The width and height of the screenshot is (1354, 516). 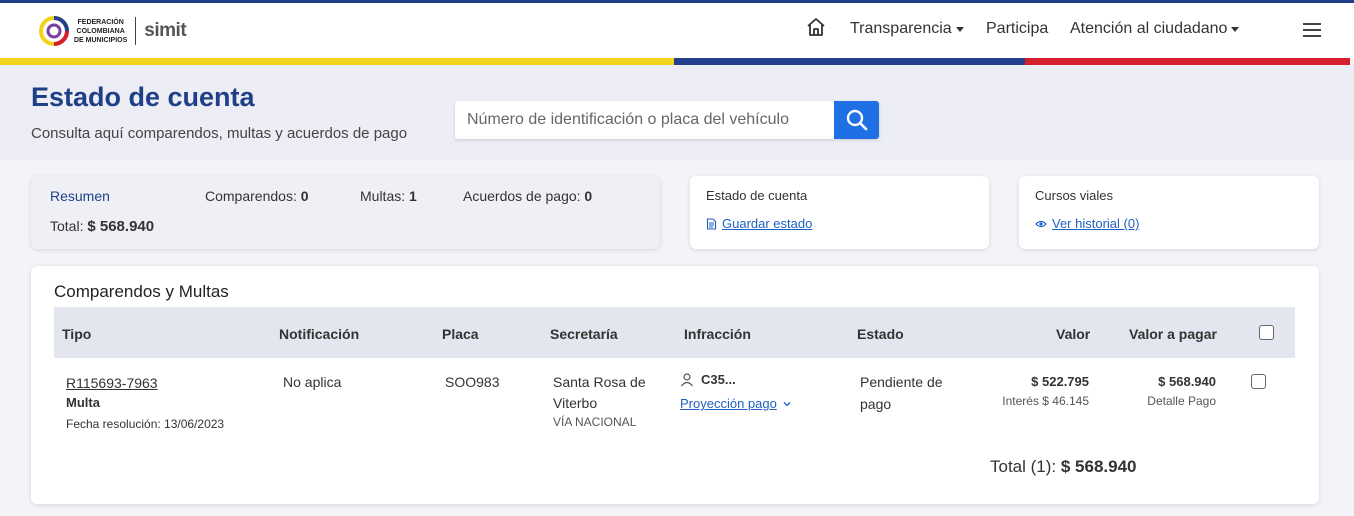 What do you see at coordinates (319, 334) in the screenshot?
I see `col-notificacion: Notificación` at bounding box center [319, 334].